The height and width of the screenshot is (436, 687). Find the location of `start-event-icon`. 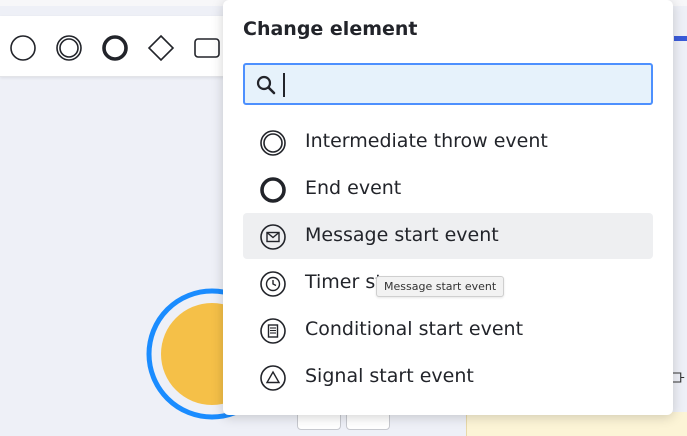

start-event-icon is located at coordinates (23, 48).